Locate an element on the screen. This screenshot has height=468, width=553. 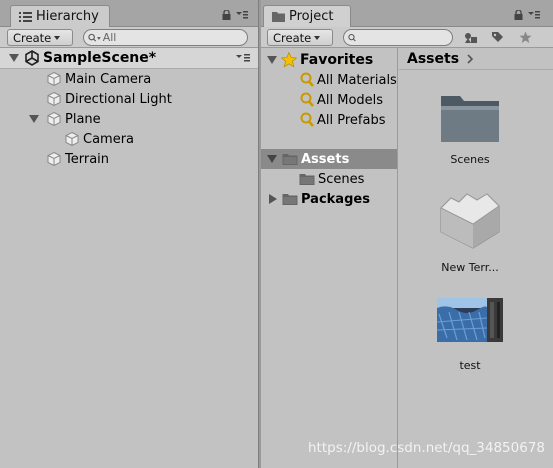
asset-test-texture: test is located at coordinates (470, 335).